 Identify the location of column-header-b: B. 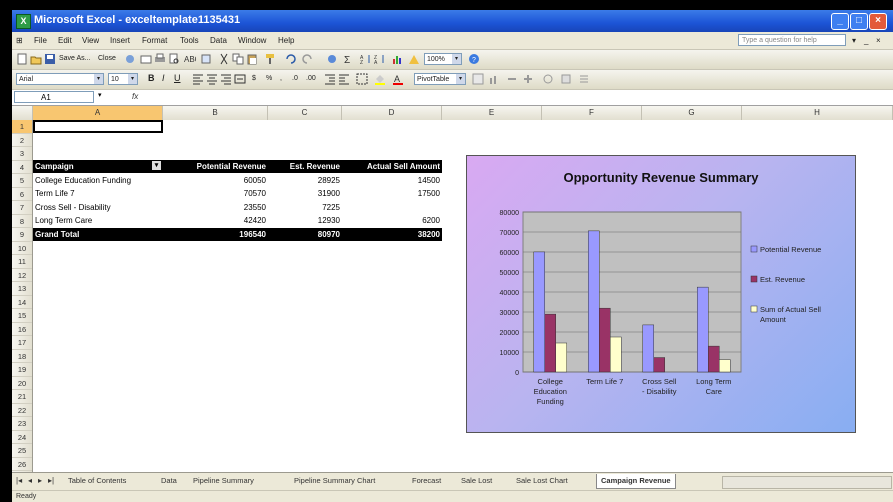
(215, 113).